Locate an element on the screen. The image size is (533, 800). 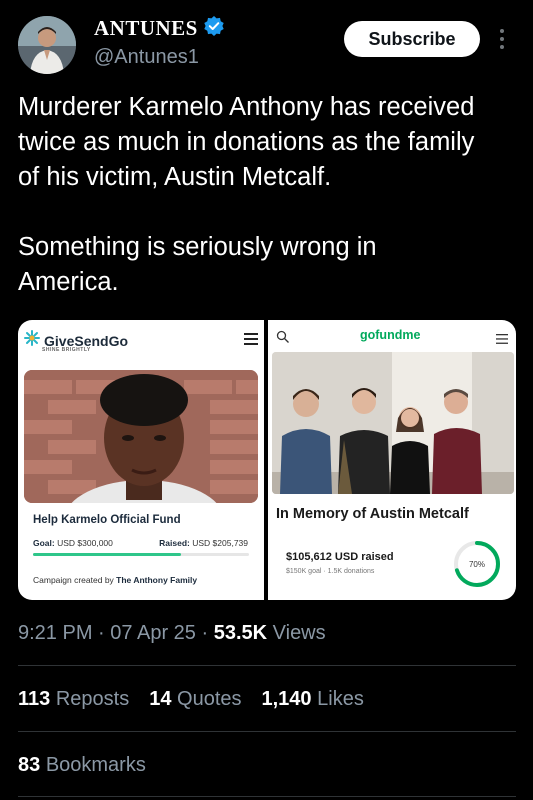
avatar is located at coordinates (47, 45).